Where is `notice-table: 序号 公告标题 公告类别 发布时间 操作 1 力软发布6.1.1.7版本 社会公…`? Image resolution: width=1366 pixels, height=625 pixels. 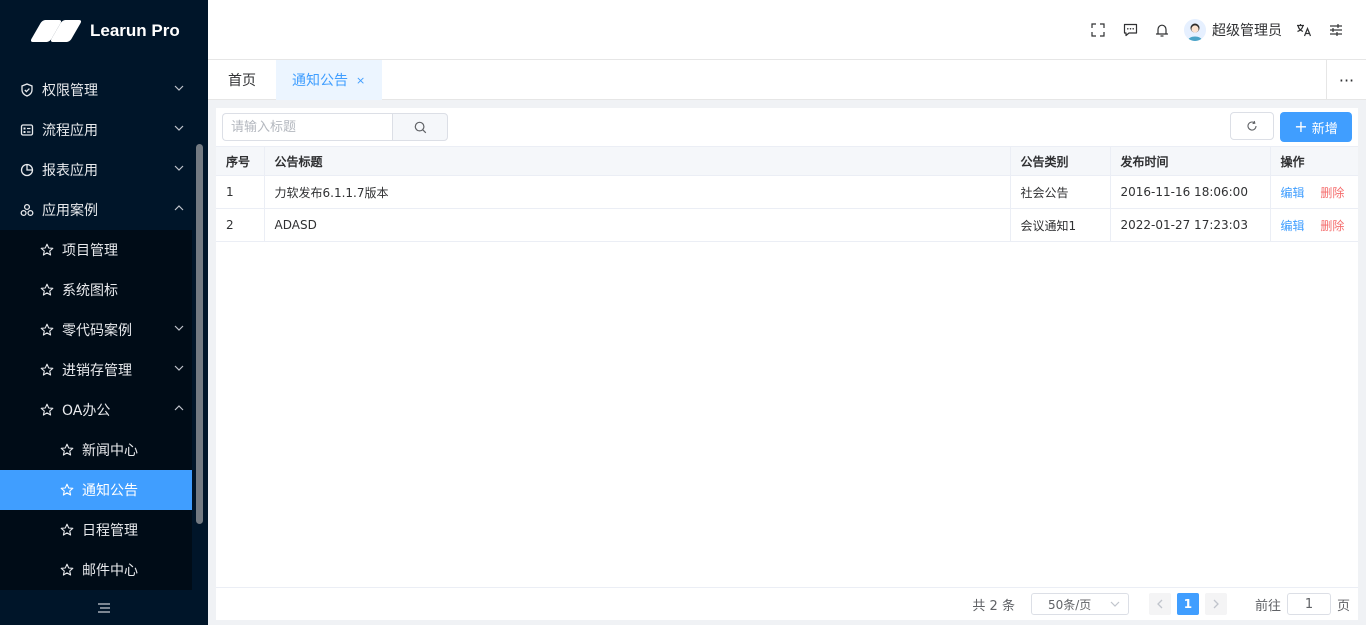 notice-table: 序号 公告标题 公告类别 发布时间 操作 1 力软发布6.1.1.7版本 社会公… is located at coordinates (787, 194).